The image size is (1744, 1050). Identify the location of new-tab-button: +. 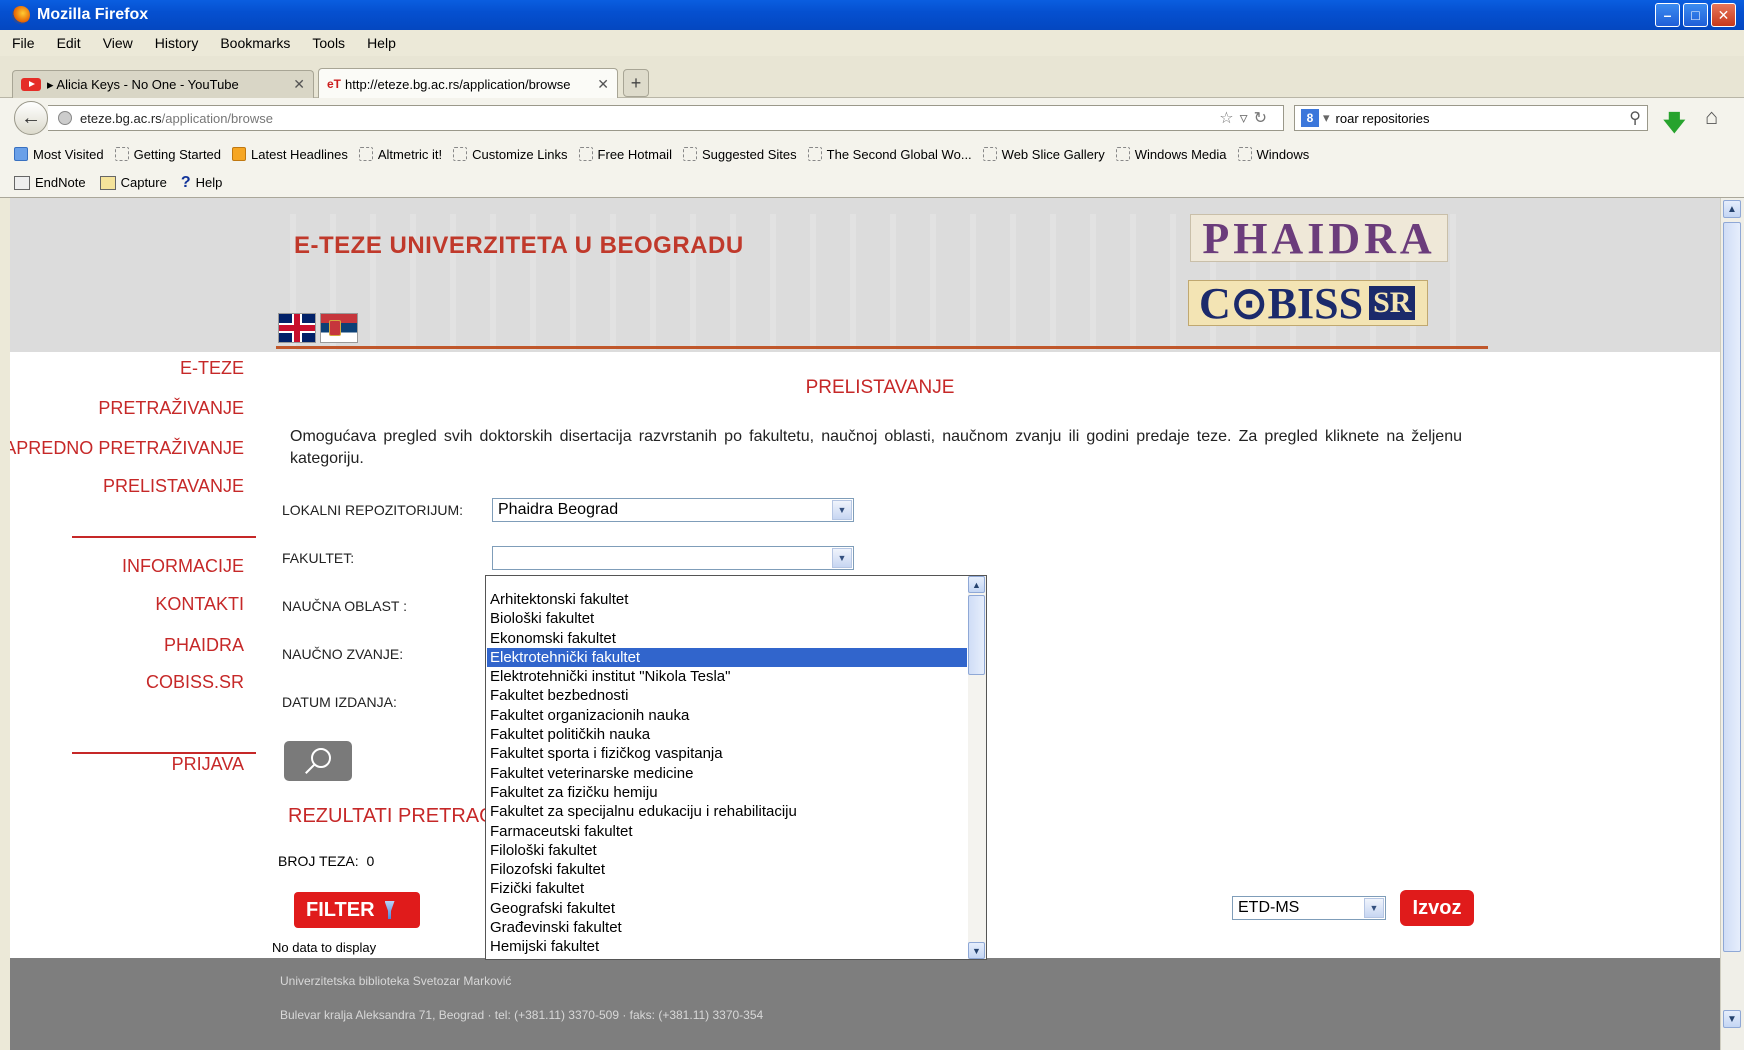
(636, 83).